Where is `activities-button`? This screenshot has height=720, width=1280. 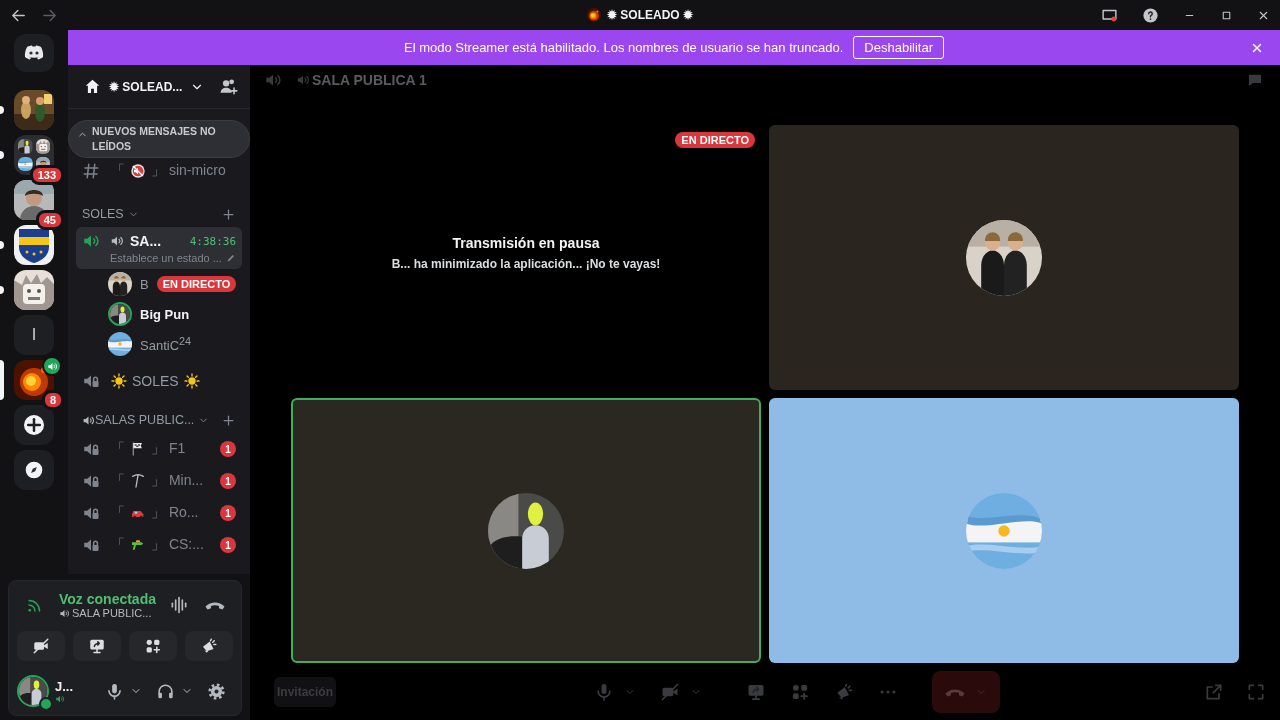 activities-button is located at coordinates (153, 646).